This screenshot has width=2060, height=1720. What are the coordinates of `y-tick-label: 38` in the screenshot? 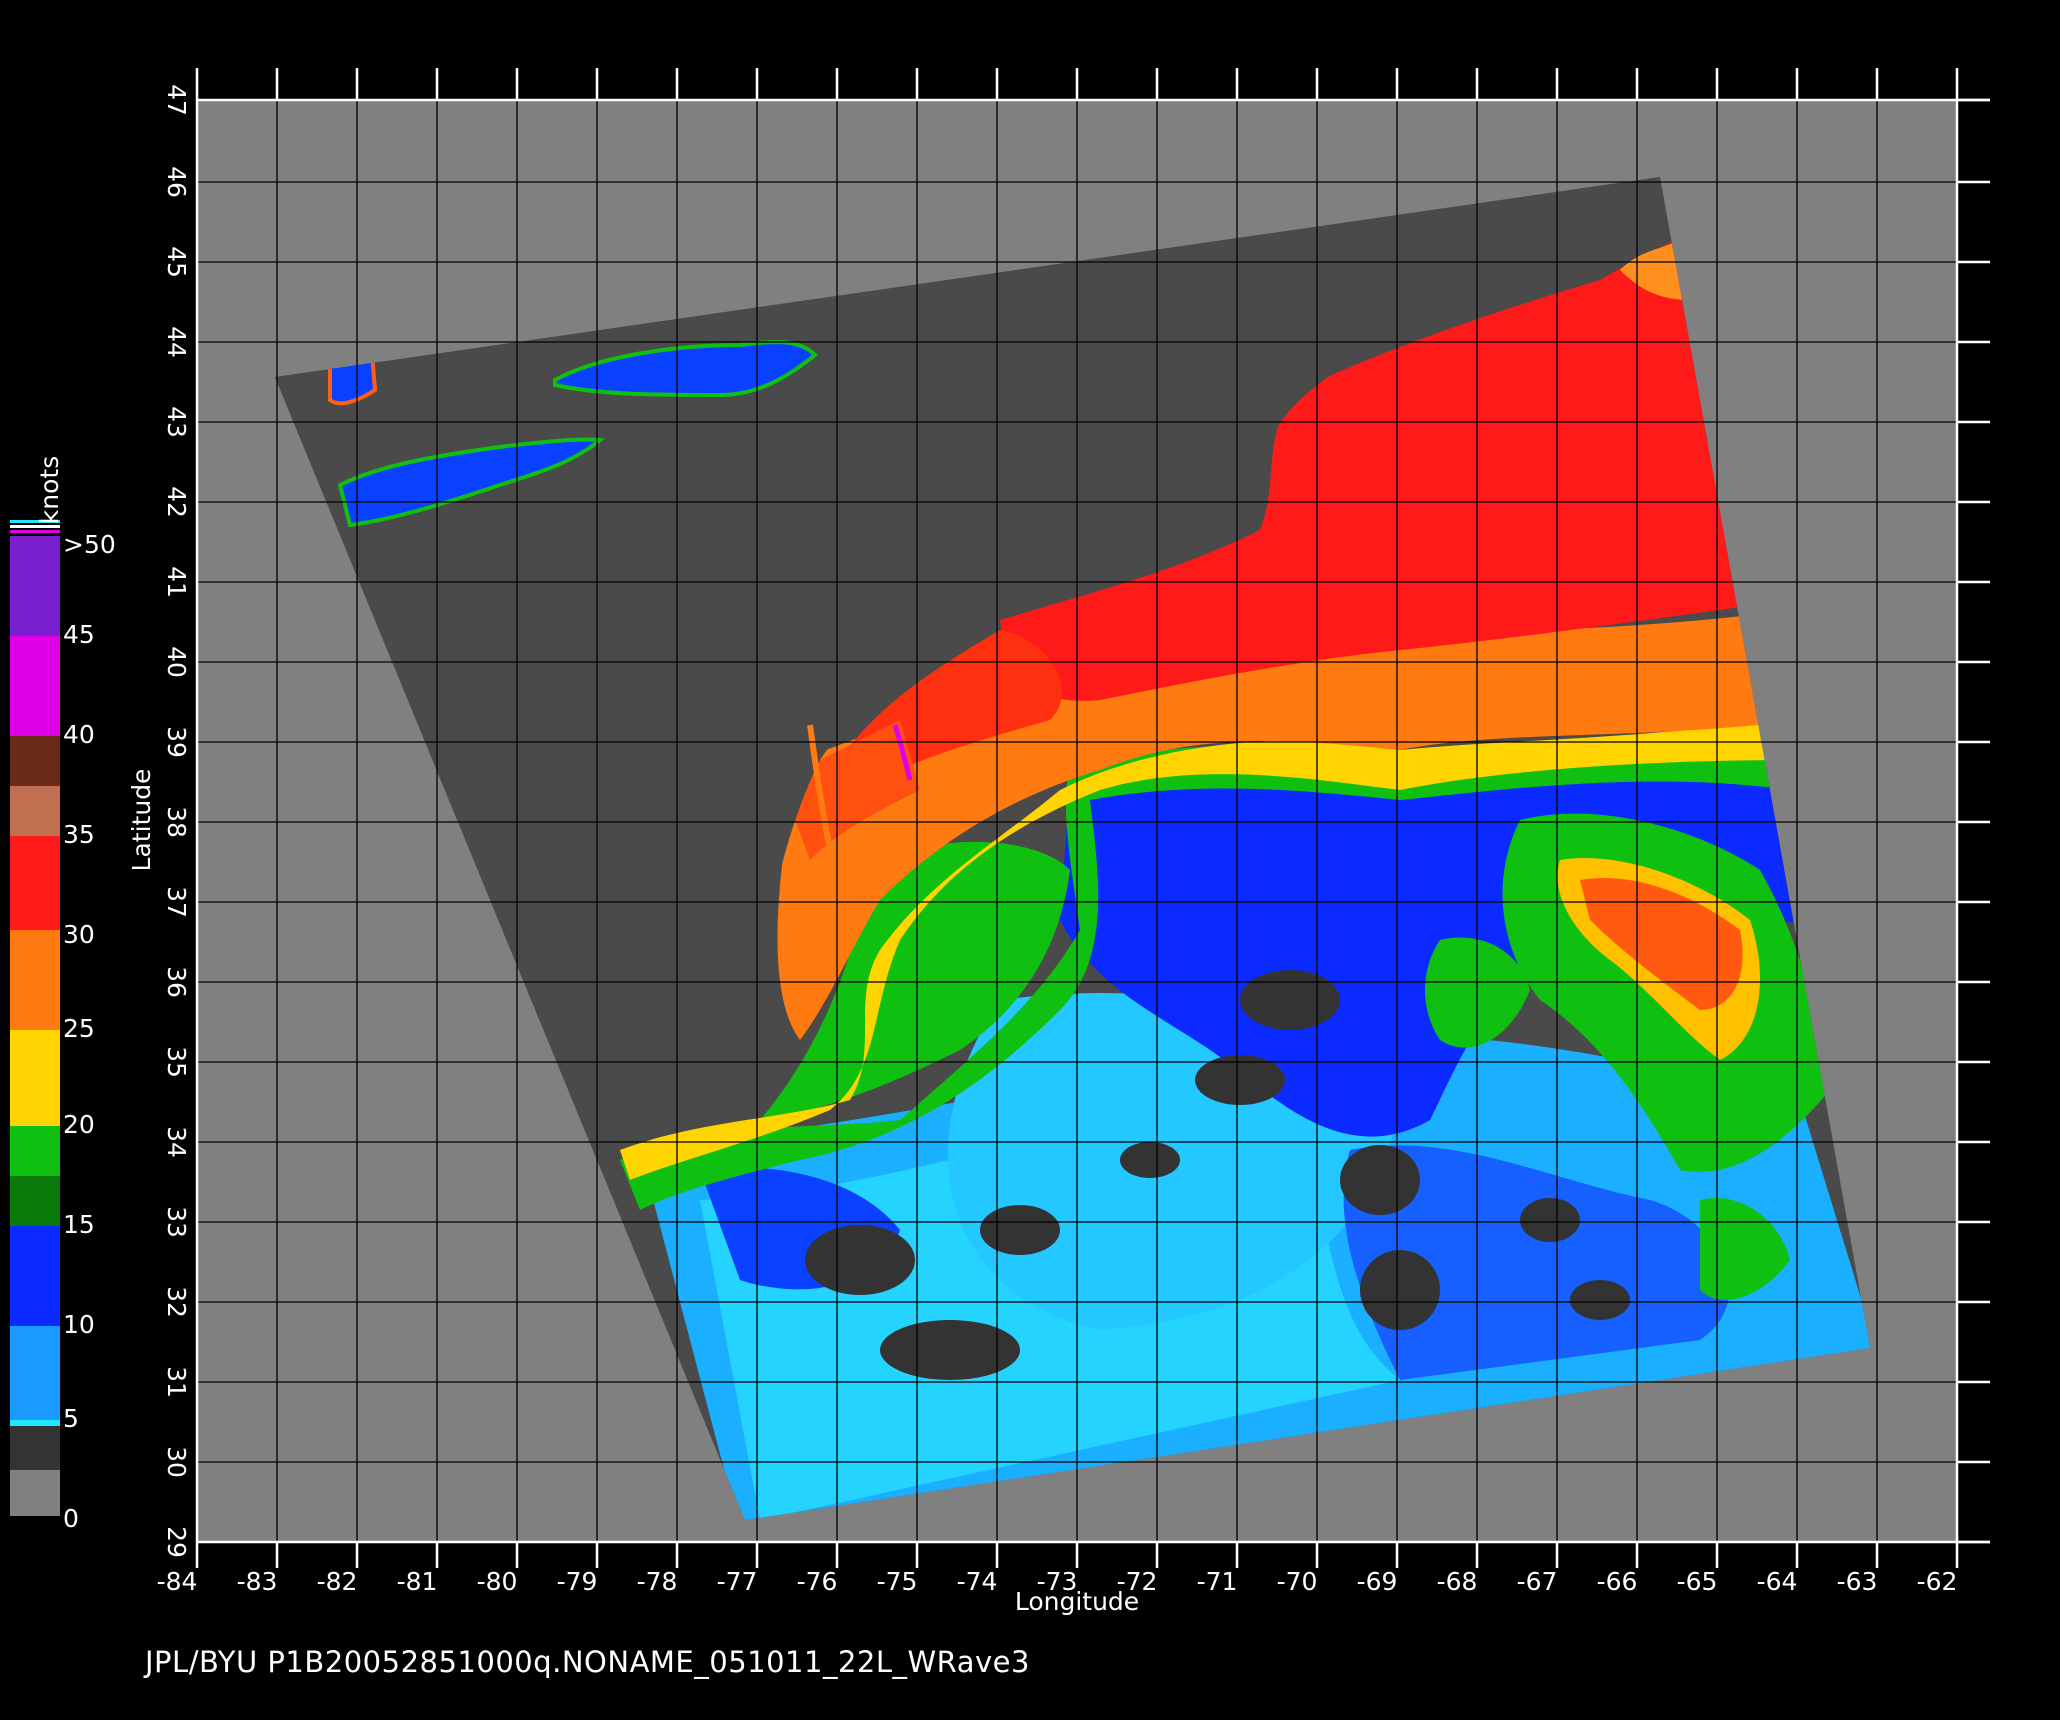 It's located at (176, 822).